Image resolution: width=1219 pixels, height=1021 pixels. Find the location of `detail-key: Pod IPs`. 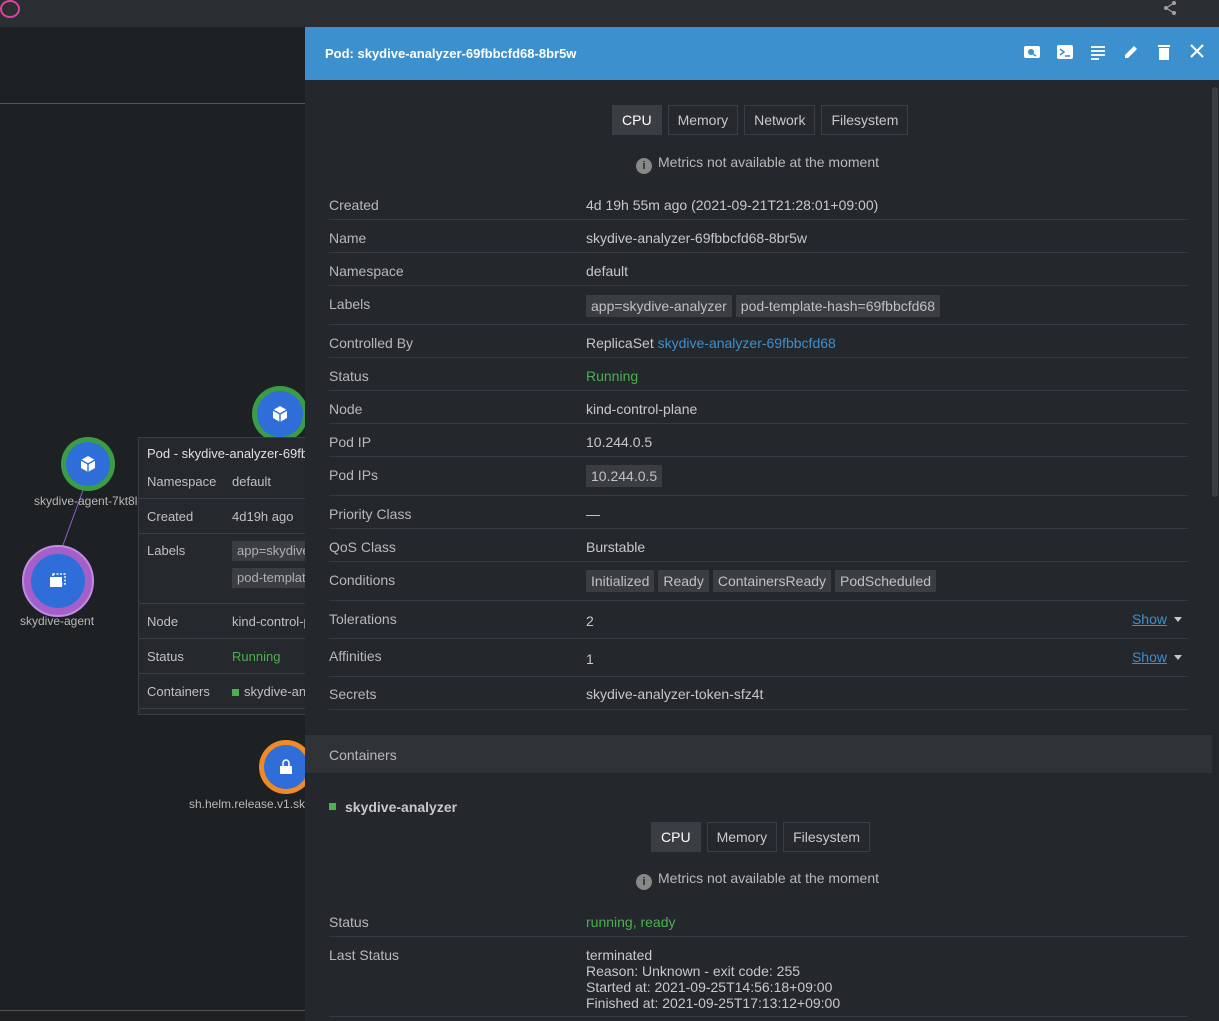

detail-key: Pod IPs is located at coordinates (354, 475).